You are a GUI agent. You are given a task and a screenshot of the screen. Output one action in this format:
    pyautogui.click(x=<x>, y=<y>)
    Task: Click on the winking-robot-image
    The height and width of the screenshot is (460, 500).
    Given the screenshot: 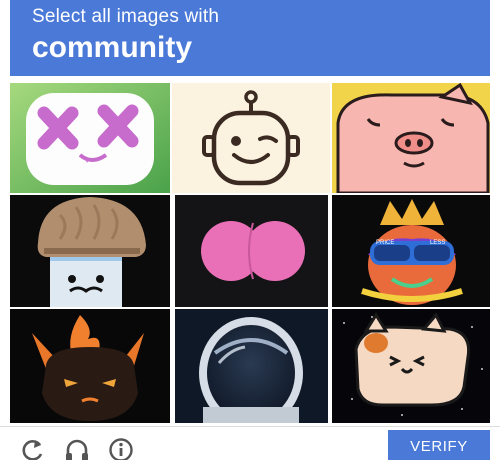 What is the action you would take?
    pyautogui.click(x=251, y=138)
    